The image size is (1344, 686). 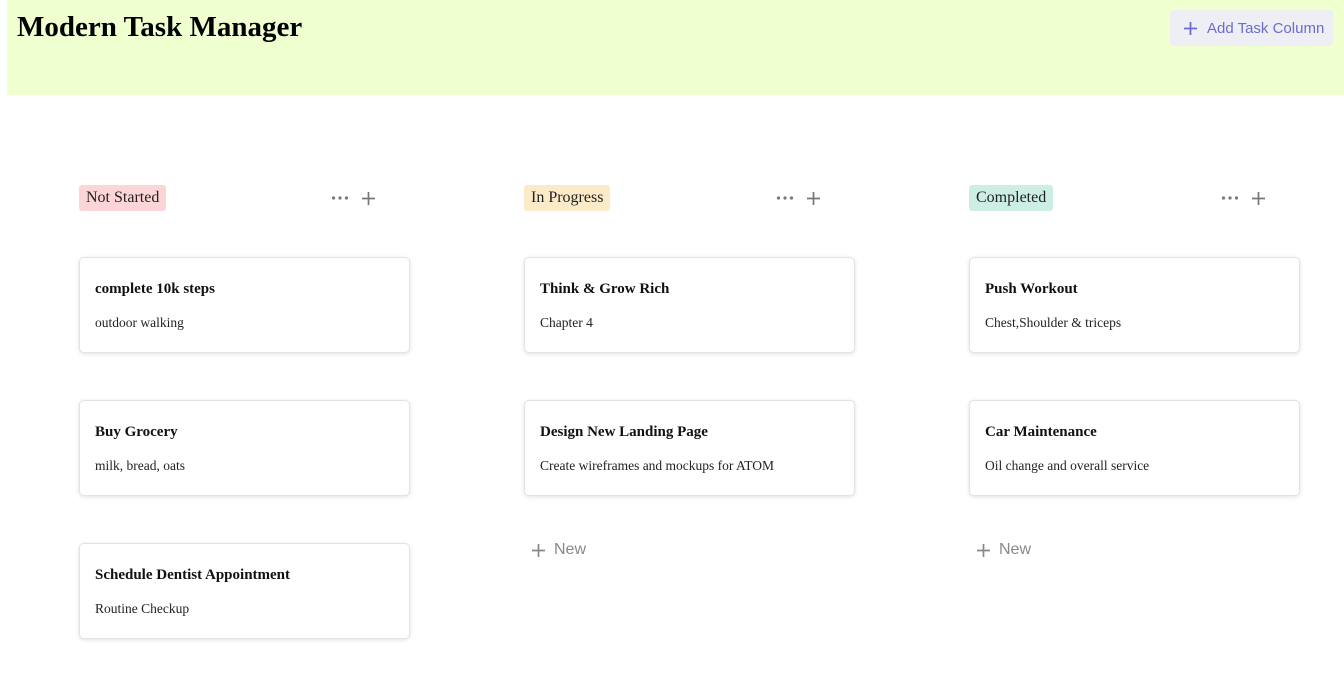 I want to click on add-task-column-button: Add Task Column, so click(x=1251, y=28).